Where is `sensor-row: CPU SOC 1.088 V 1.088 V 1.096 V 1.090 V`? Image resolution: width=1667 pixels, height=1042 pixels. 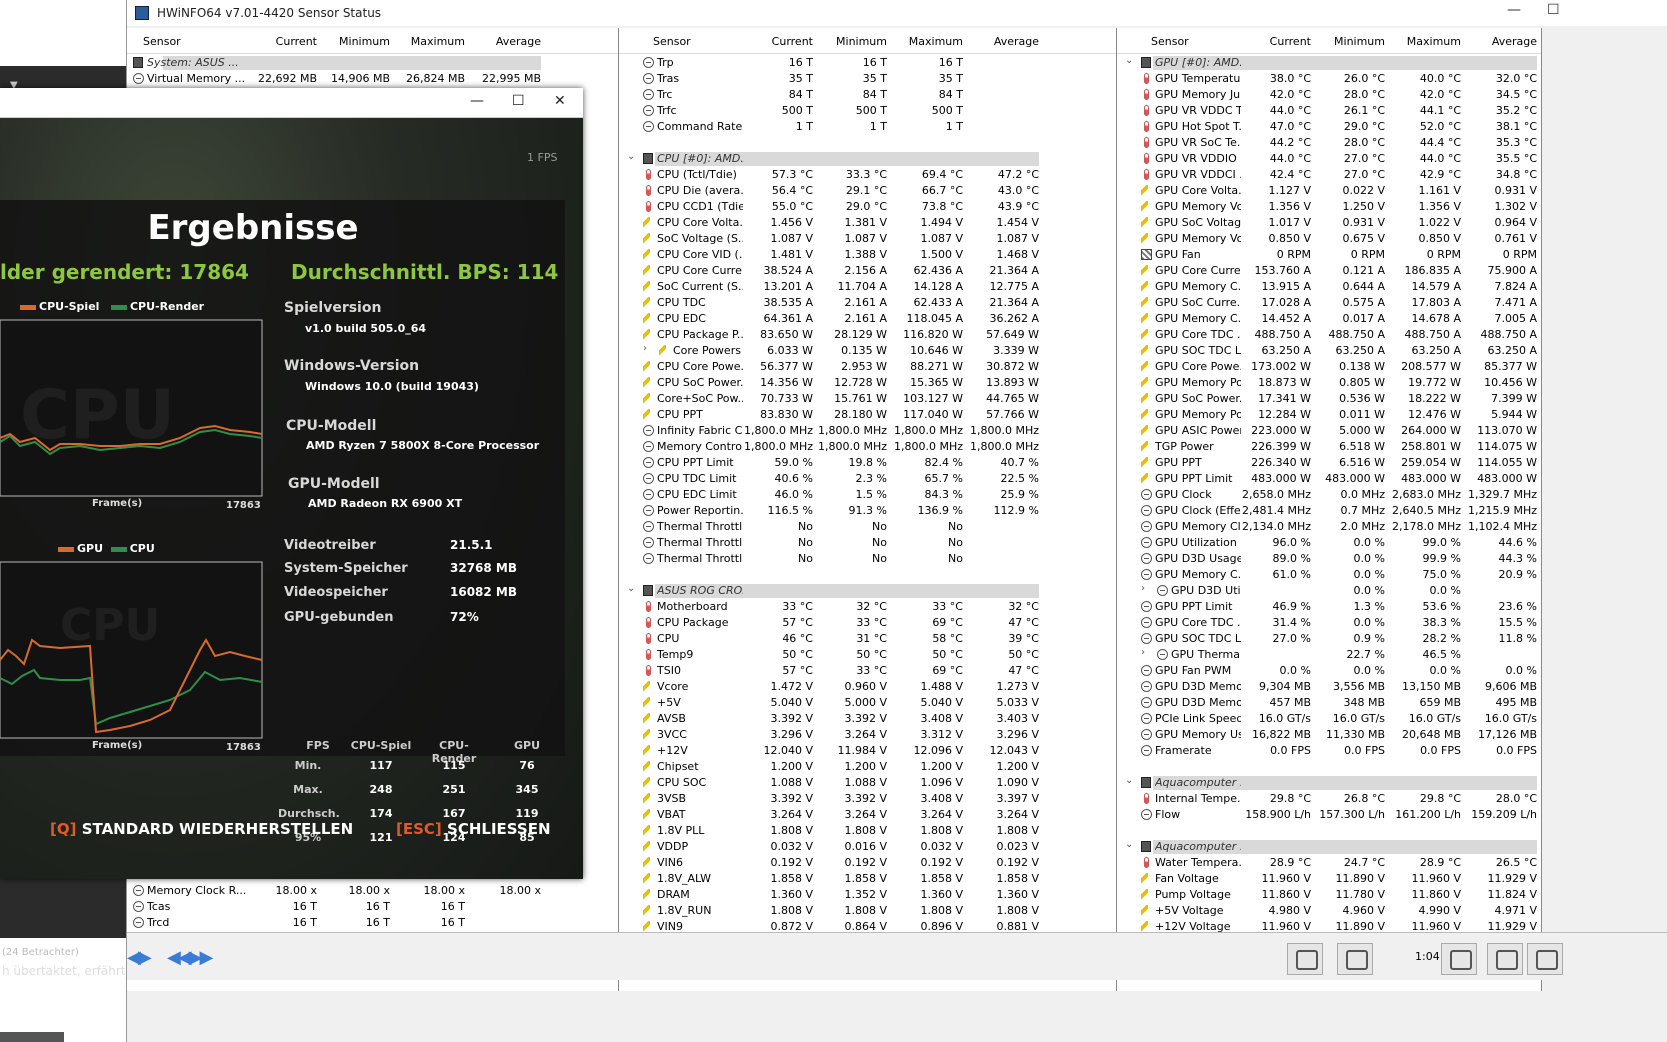
sensor-row: CPU SOC 1.088 V 1.088 V 1.096 V 1.090 V is located at coordinates (867, 782).